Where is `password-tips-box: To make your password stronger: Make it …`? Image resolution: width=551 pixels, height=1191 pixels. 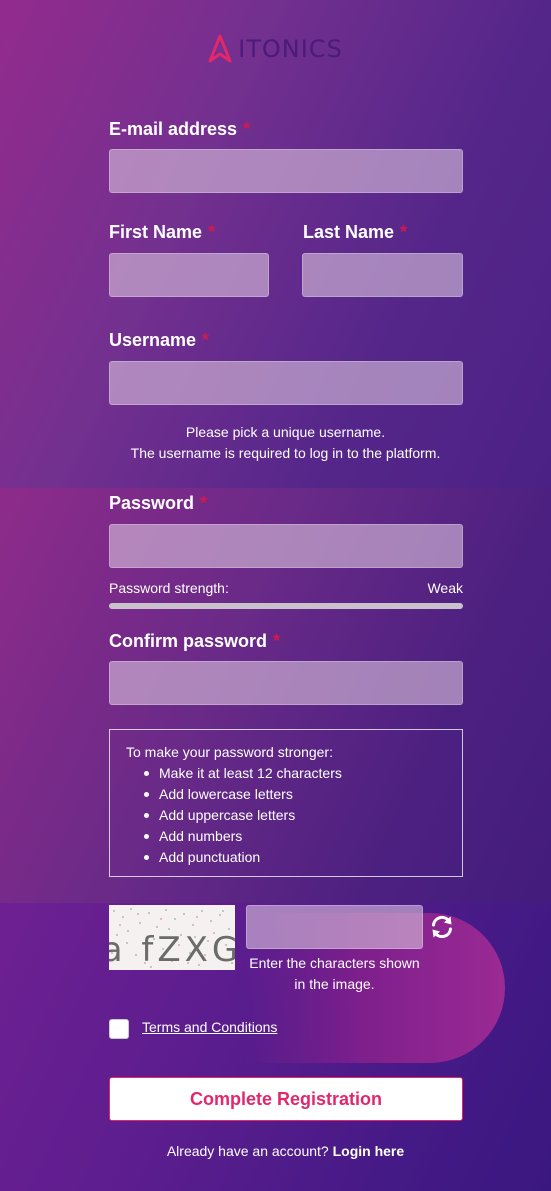 password-tips-box: To make your password stronger: Make it … is located at coordinates (286, 803).